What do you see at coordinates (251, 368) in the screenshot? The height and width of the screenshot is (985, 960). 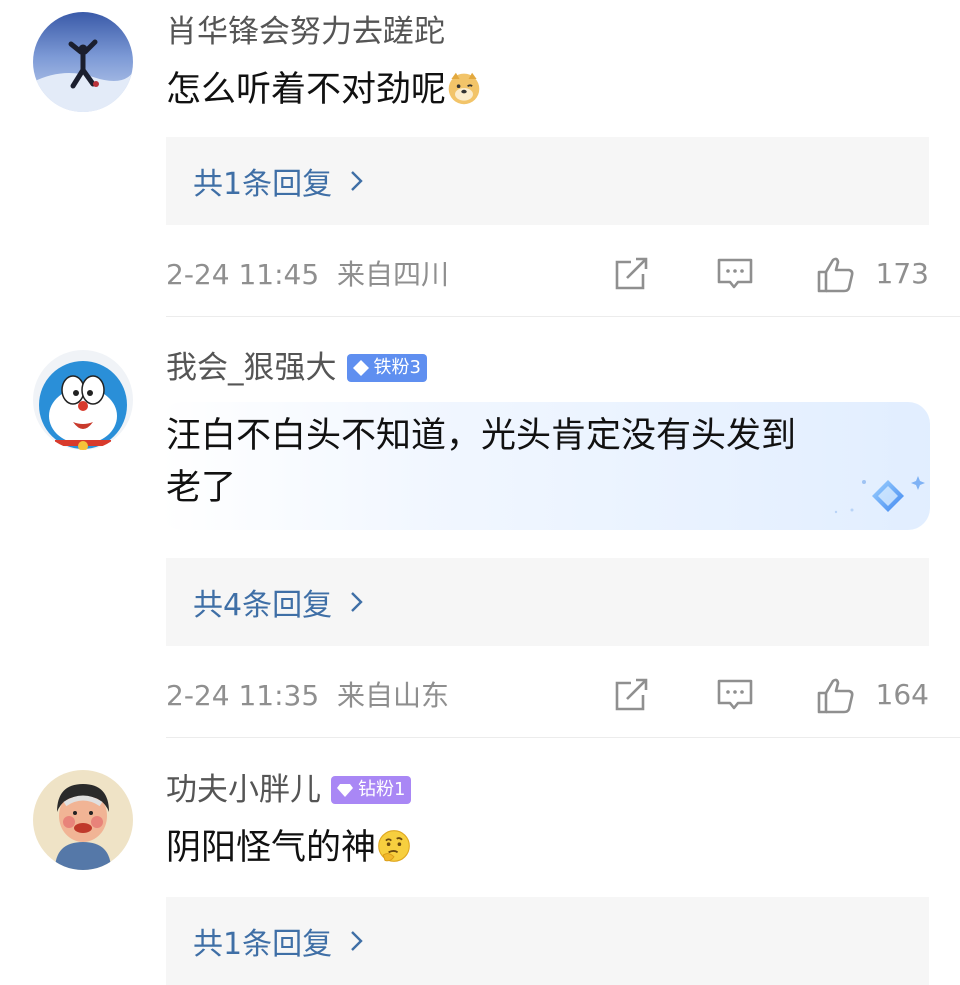 I see `username-text: 我会_狠强大` at bounding box center [251, 368].